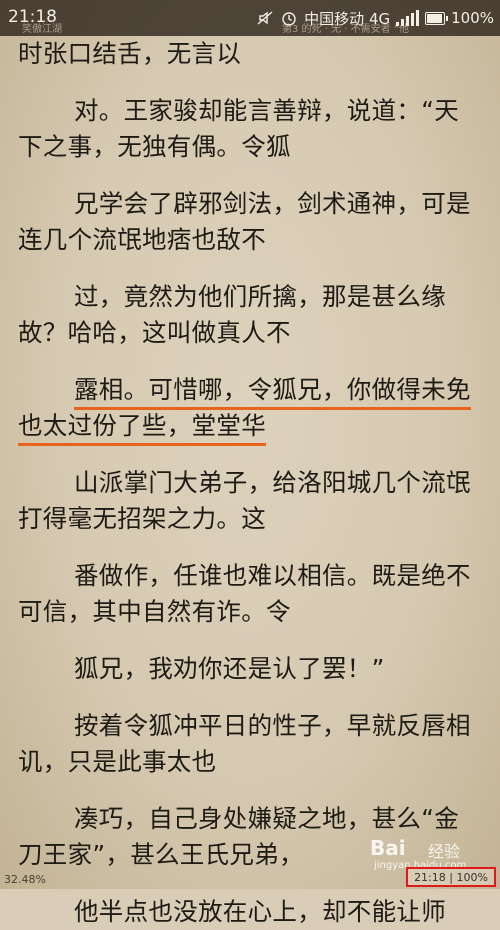 Image resolution: width=500 pixels, height=930 pixels. Describe the element at coordinates (154, 332) in the screenshot. I see `text-line: 故？哈哈，这叫做真人不` at that location.